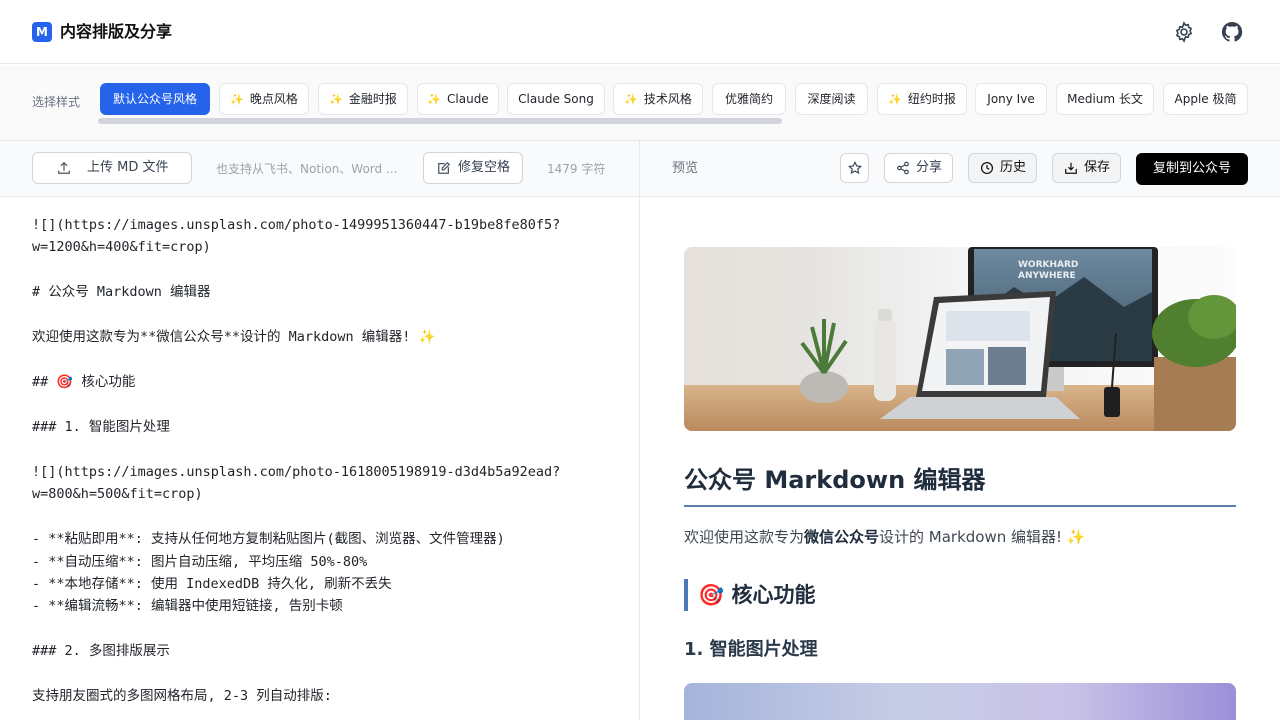 This screenshot has height=720, width=1280. What do you see at coordinates (484, 167) in the screenshot?
I see `fix-spaces-label: 修复空格` at bounding box center [484, 167].